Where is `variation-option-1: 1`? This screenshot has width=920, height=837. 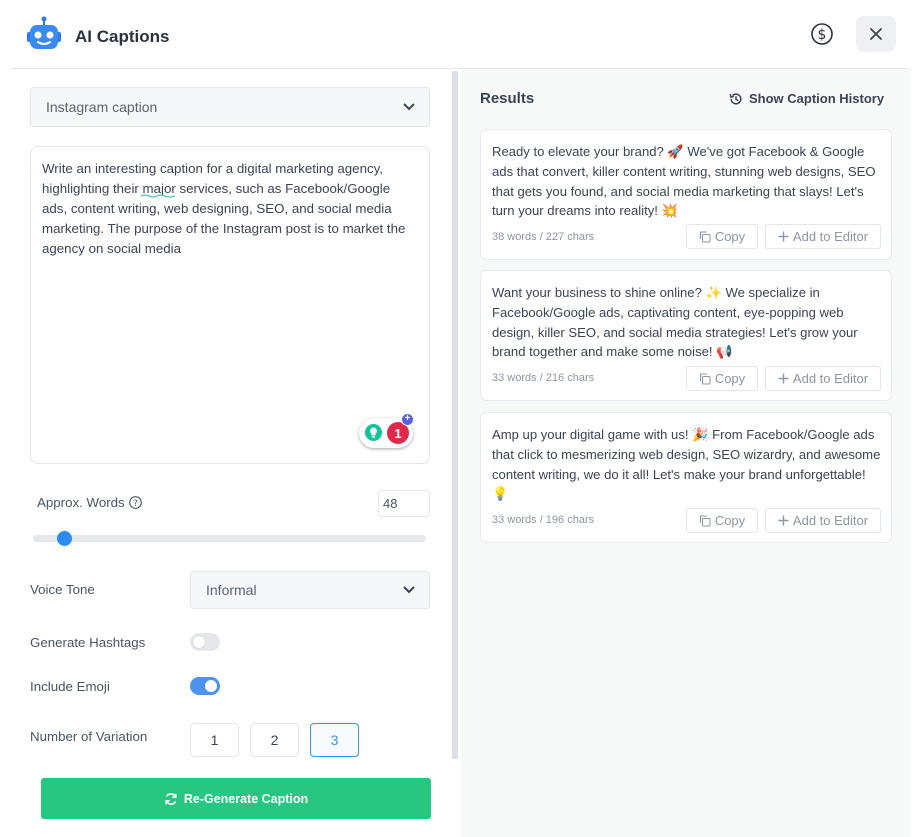
variation-option-1: 1 is located at coordinates (214, 740).